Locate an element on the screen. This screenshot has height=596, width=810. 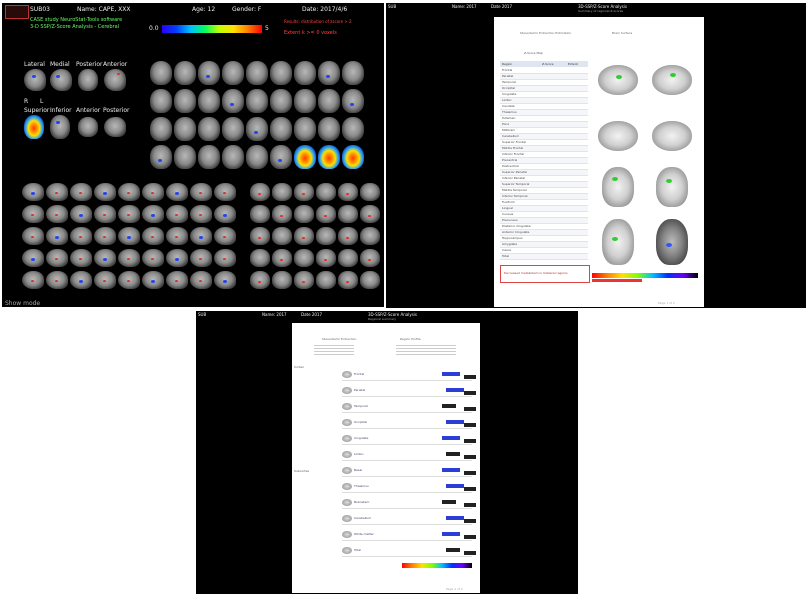
surface-view-posterior is located at coordinates (88, 80).